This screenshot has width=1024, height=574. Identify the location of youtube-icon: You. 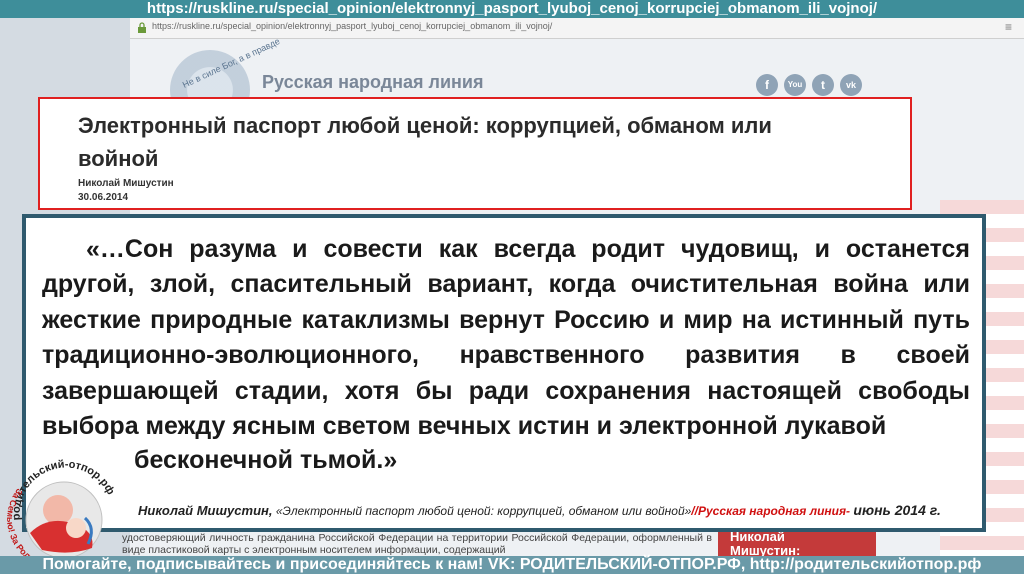
(795, 85).